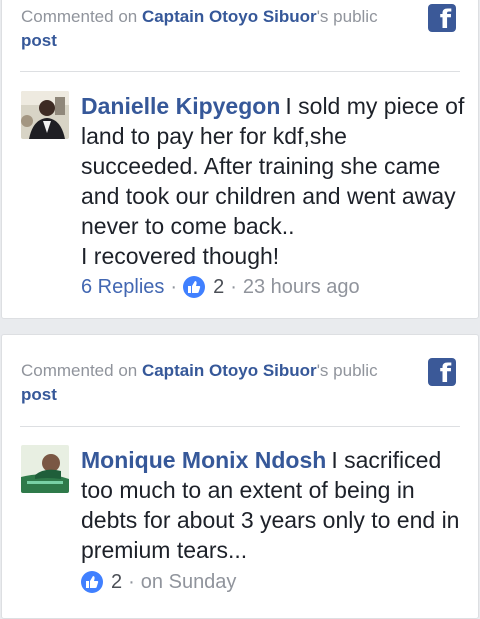  Describe the element at coordinates (122, 287) in the screenshot. I see `replies-link: 6 Replies` at that location.